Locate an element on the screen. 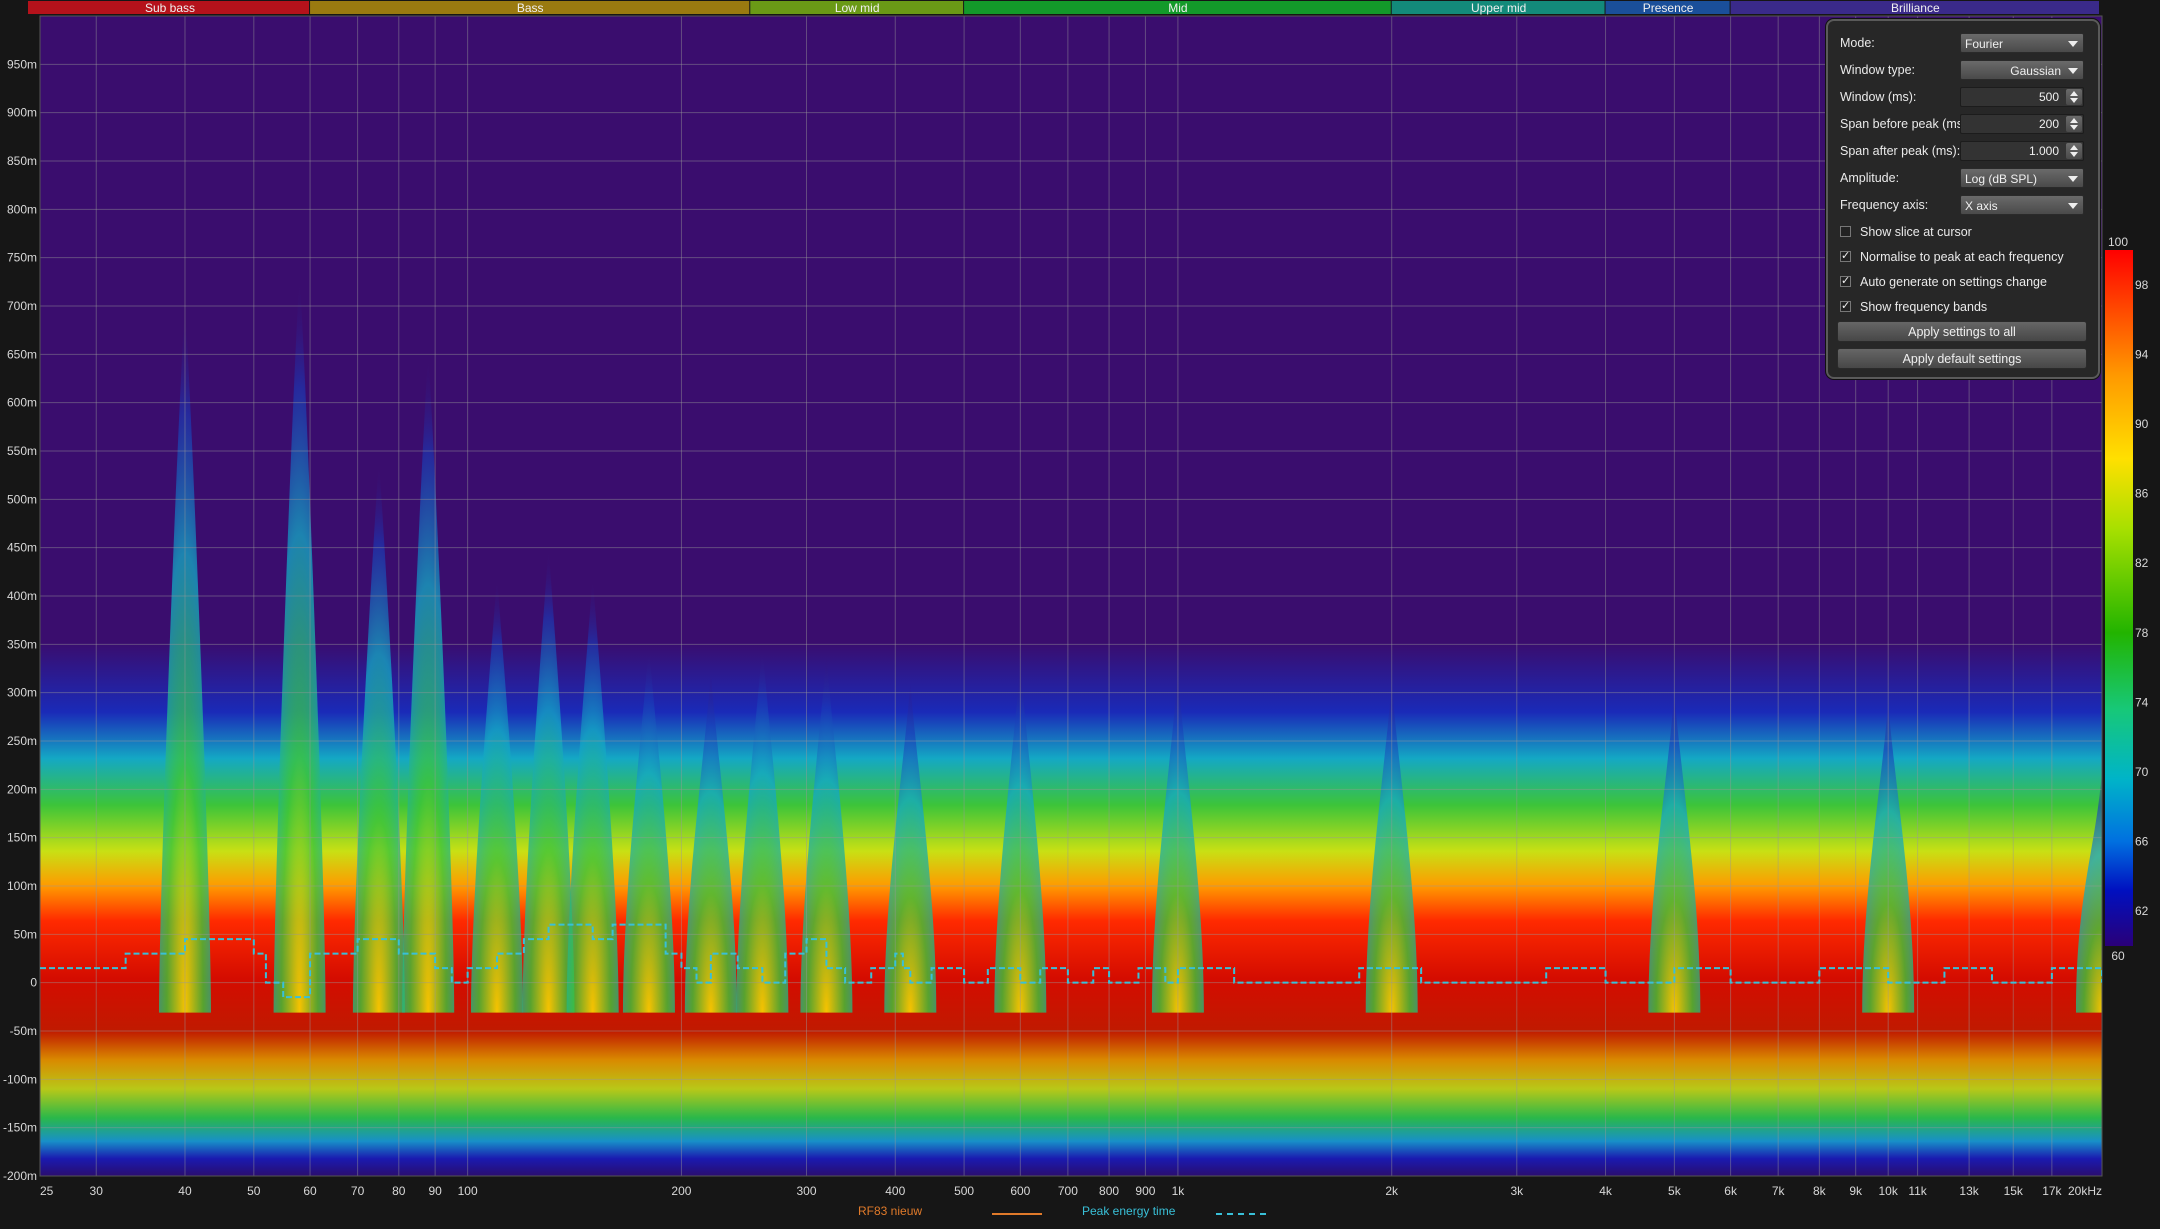 The width and height of the screenshot is (2160, 1229). colorbar-label: 62 is located at coordinates (2142, 911).